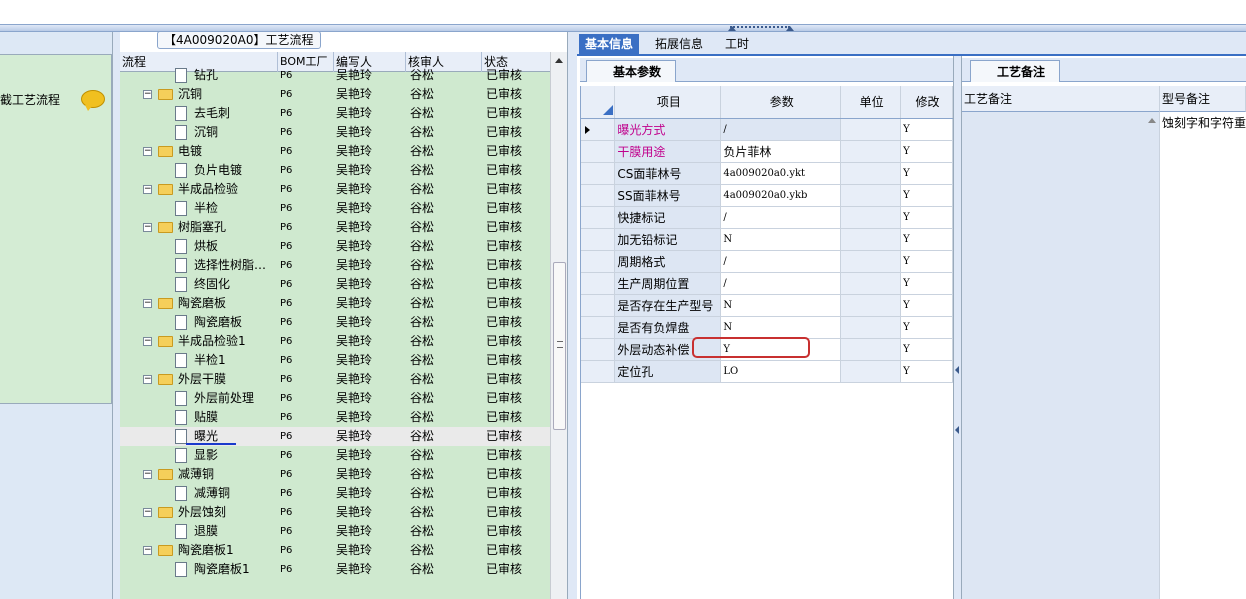  I want to click on tree-row: − 外层干膜 P6 吴艳玲 谷松 已审核, so click(335, 379).